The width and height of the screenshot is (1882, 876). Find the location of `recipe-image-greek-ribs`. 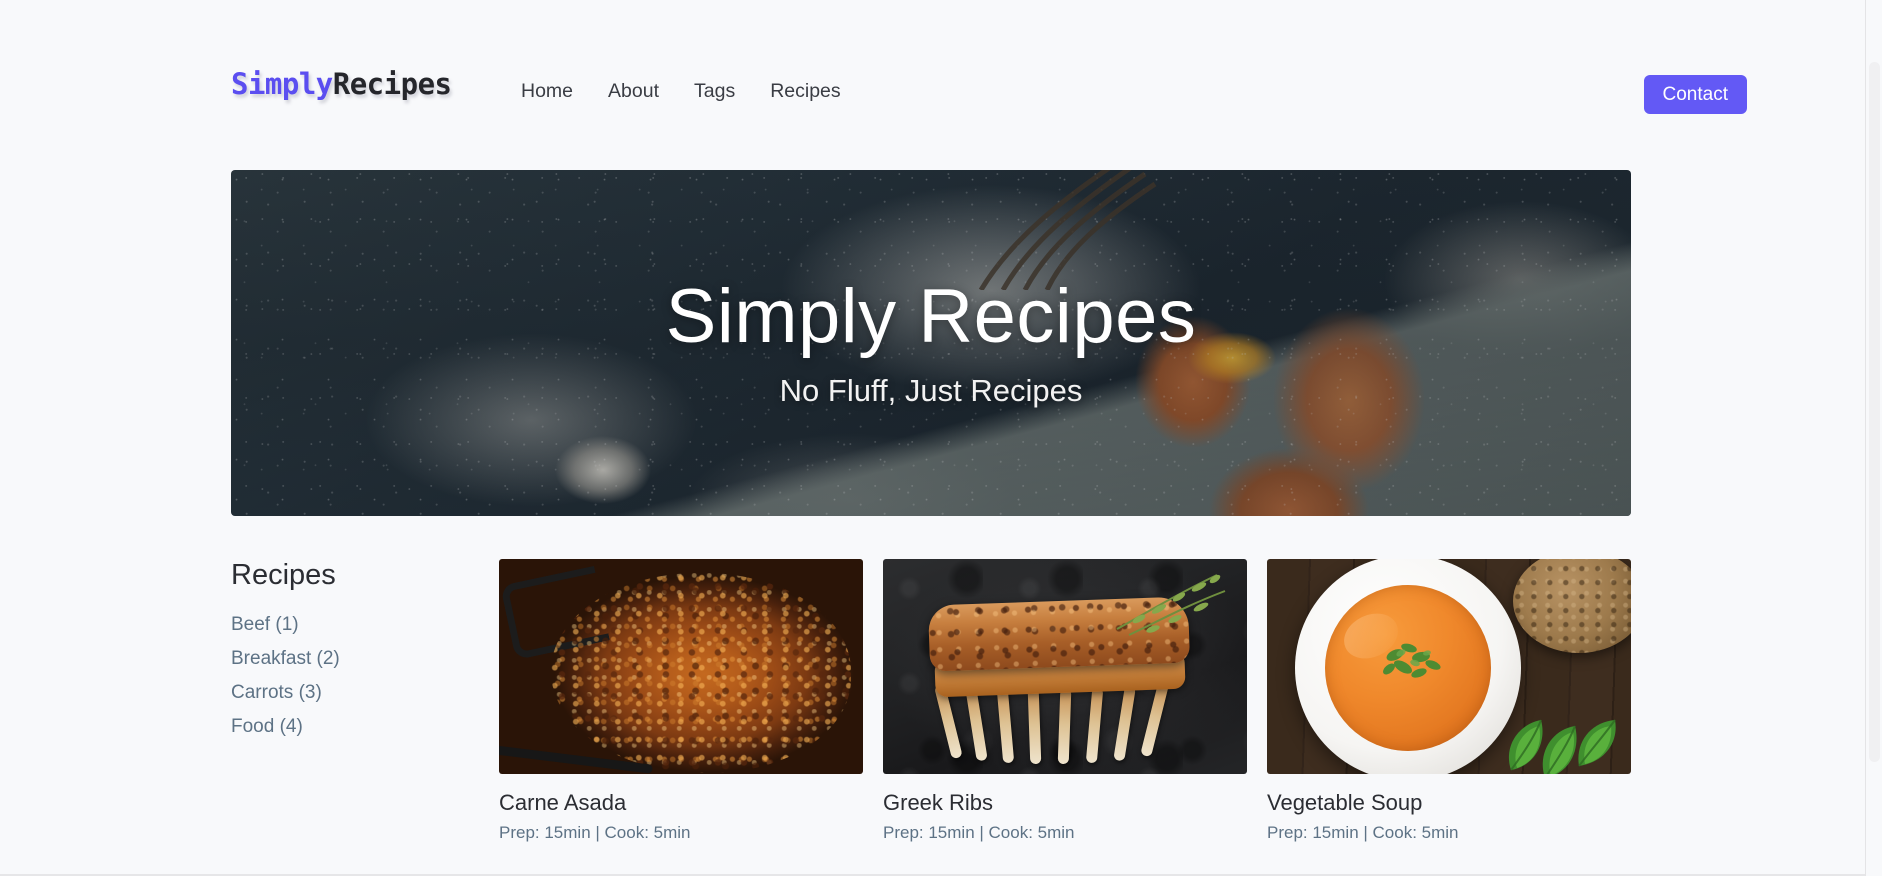

recipe-image-greek-ribs is located at coordinates (1065, 666).